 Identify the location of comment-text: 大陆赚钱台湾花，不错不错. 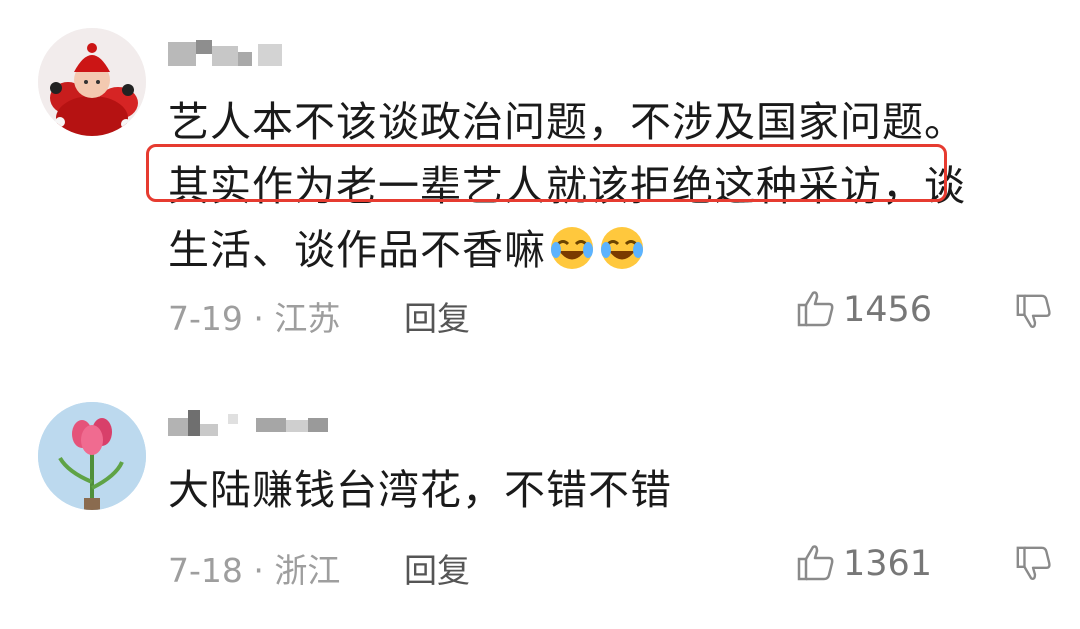
(420, 490).